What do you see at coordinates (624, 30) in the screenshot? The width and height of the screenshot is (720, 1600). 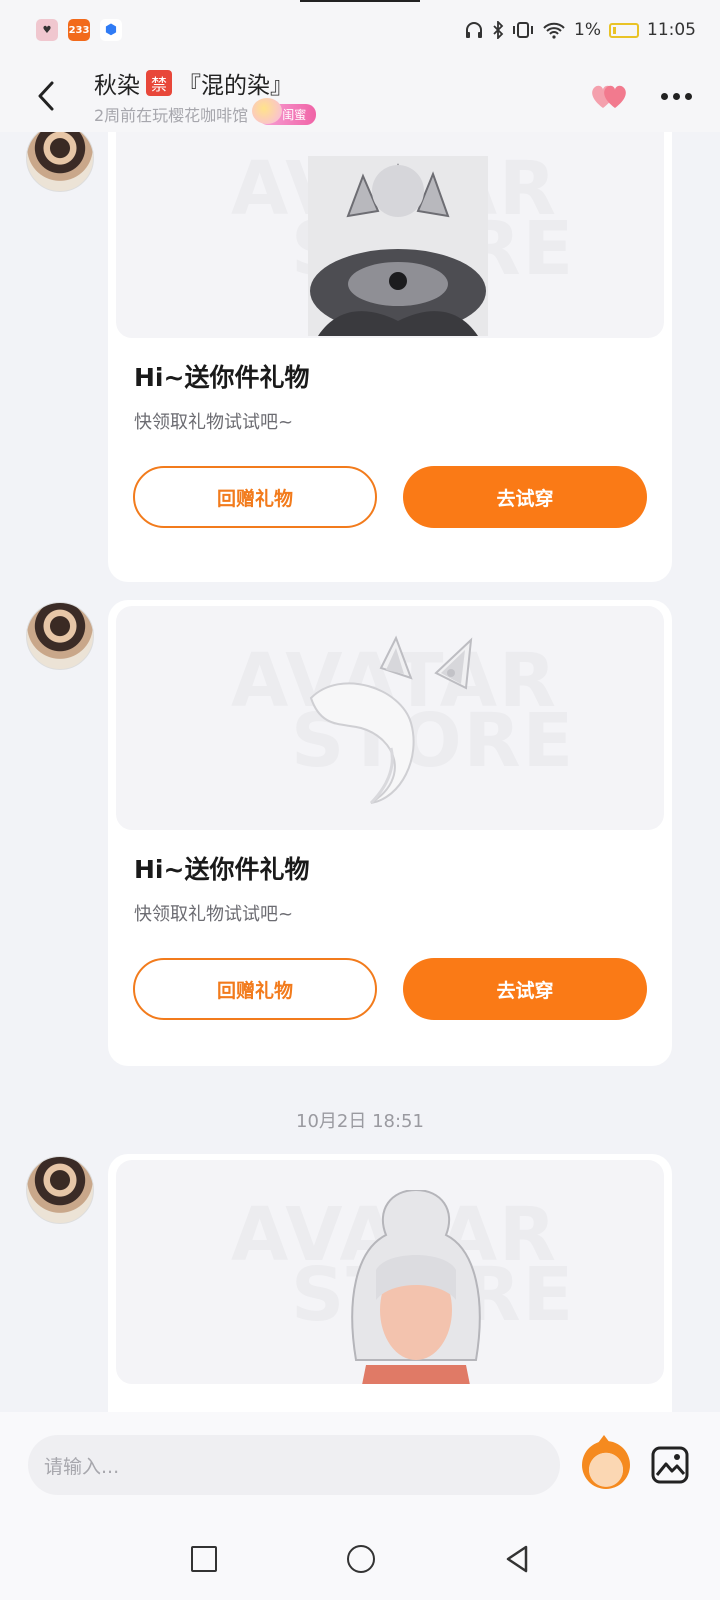 I see `battery-icon` at bounding box center [624, 30].